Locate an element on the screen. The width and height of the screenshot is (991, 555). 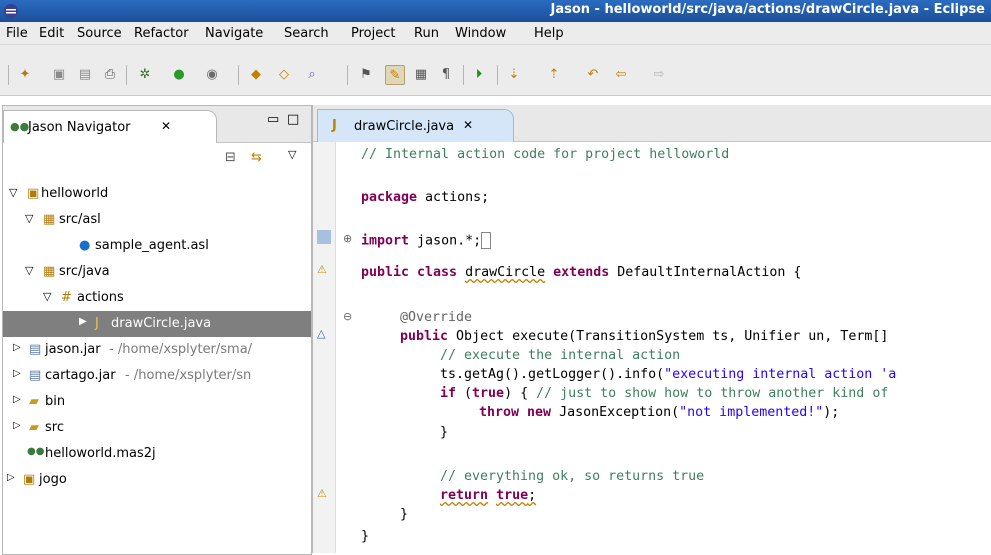
tree-item-sample-agent: ● sample_agent.asl is located at coordinates (157, 246).